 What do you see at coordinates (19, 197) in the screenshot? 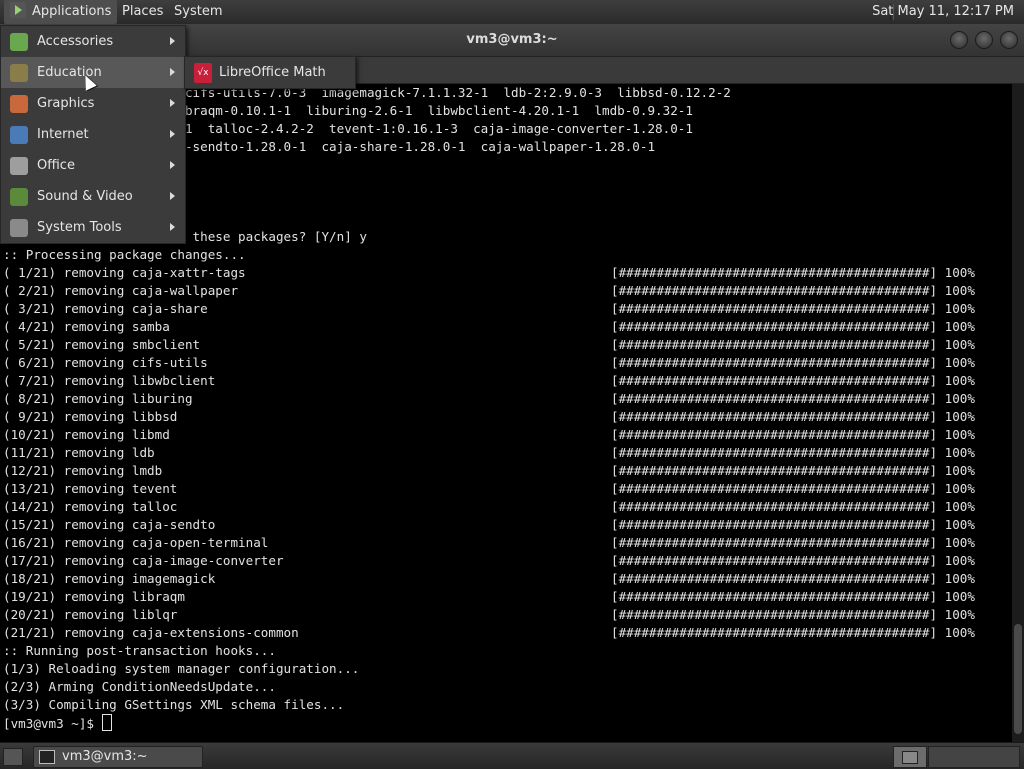
I see `sound-video-icon` at bounding box center [19, 197].